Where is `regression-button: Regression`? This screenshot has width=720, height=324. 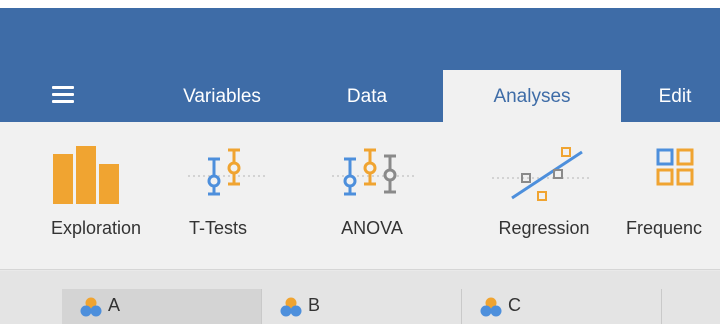
regression-button: Regression is located at coordinates (544, 196).